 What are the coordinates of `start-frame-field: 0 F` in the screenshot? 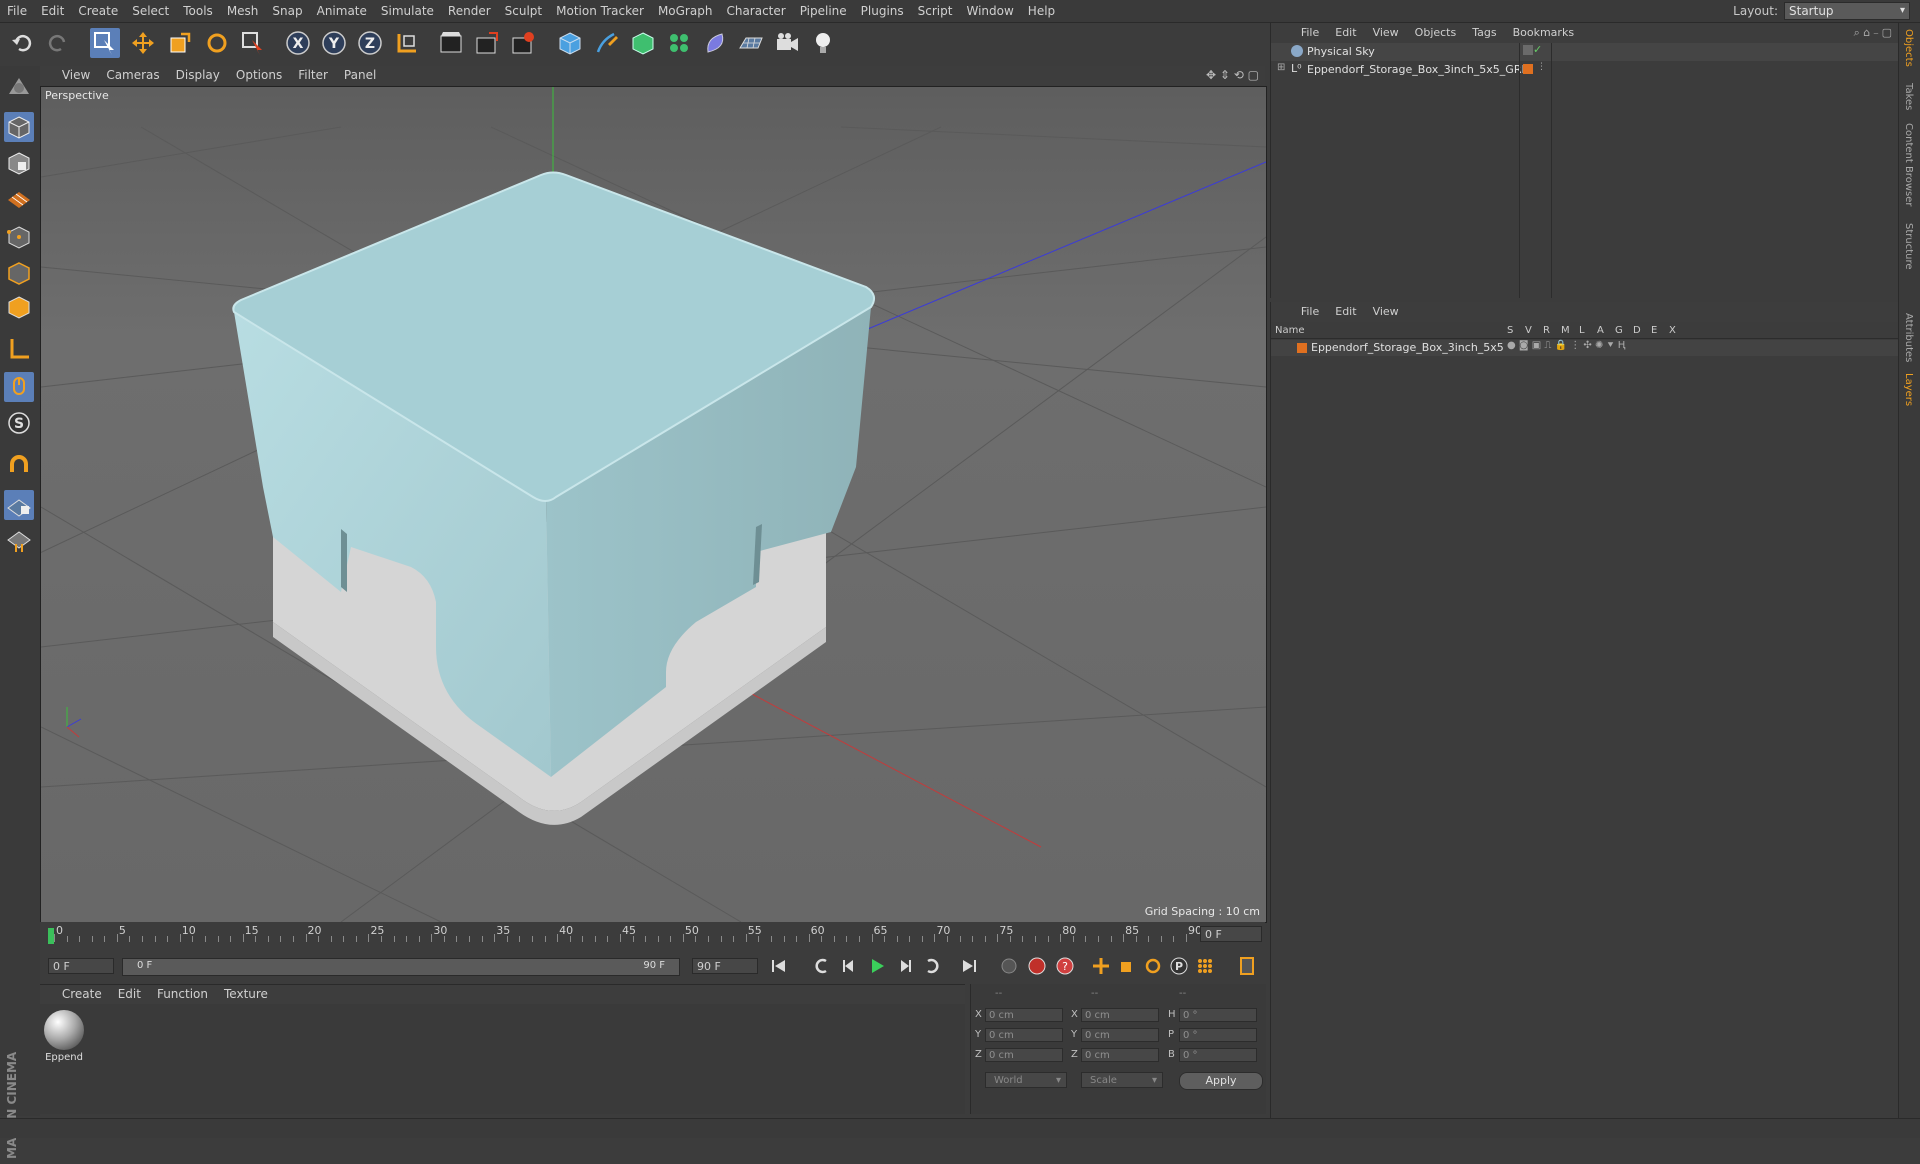 It's located at (81, 966).